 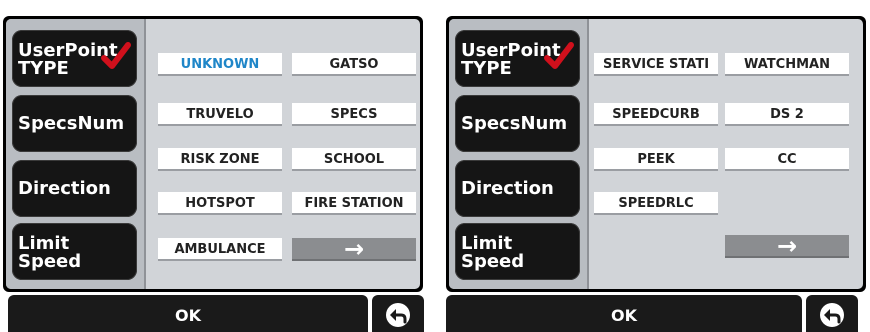 I want to click on option-watchman: WATCHMAN, so click(x=787, y=64).